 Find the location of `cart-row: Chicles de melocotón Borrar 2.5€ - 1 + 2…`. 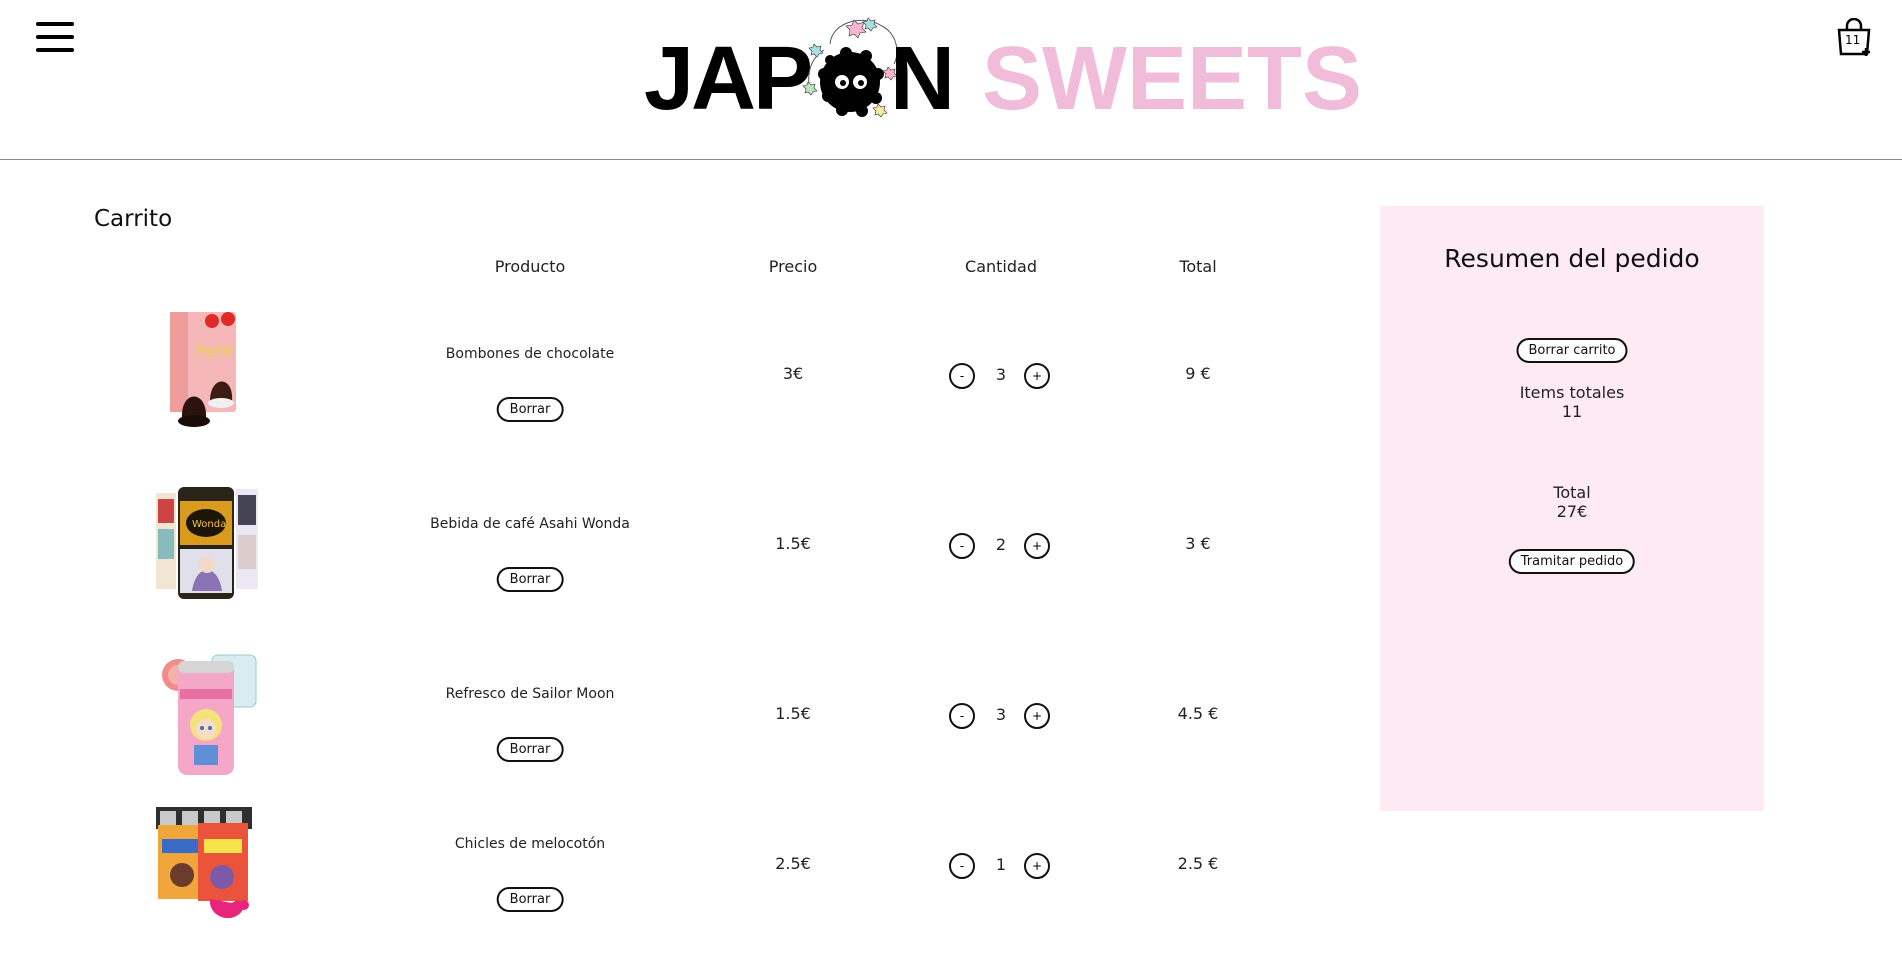

cart-row: Chicles de melocotón Borrar 2.5€ - 1 + 2… is located at coordinates (665, 884).